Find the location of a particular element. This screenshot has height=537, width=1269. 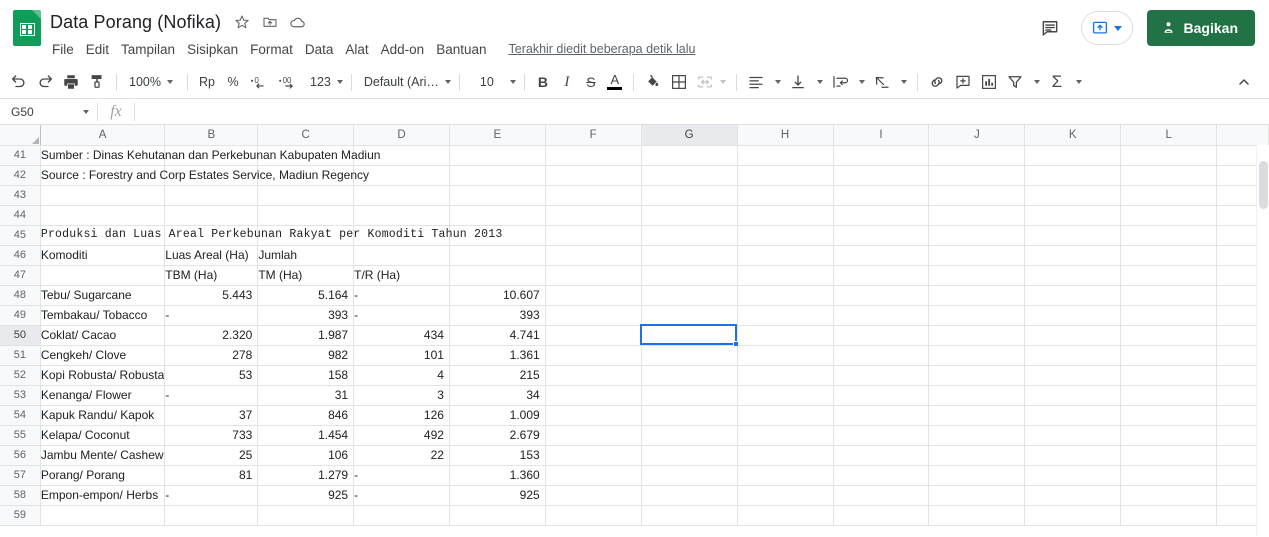

menu-item-format: Format is located at coordinates (271, 49).